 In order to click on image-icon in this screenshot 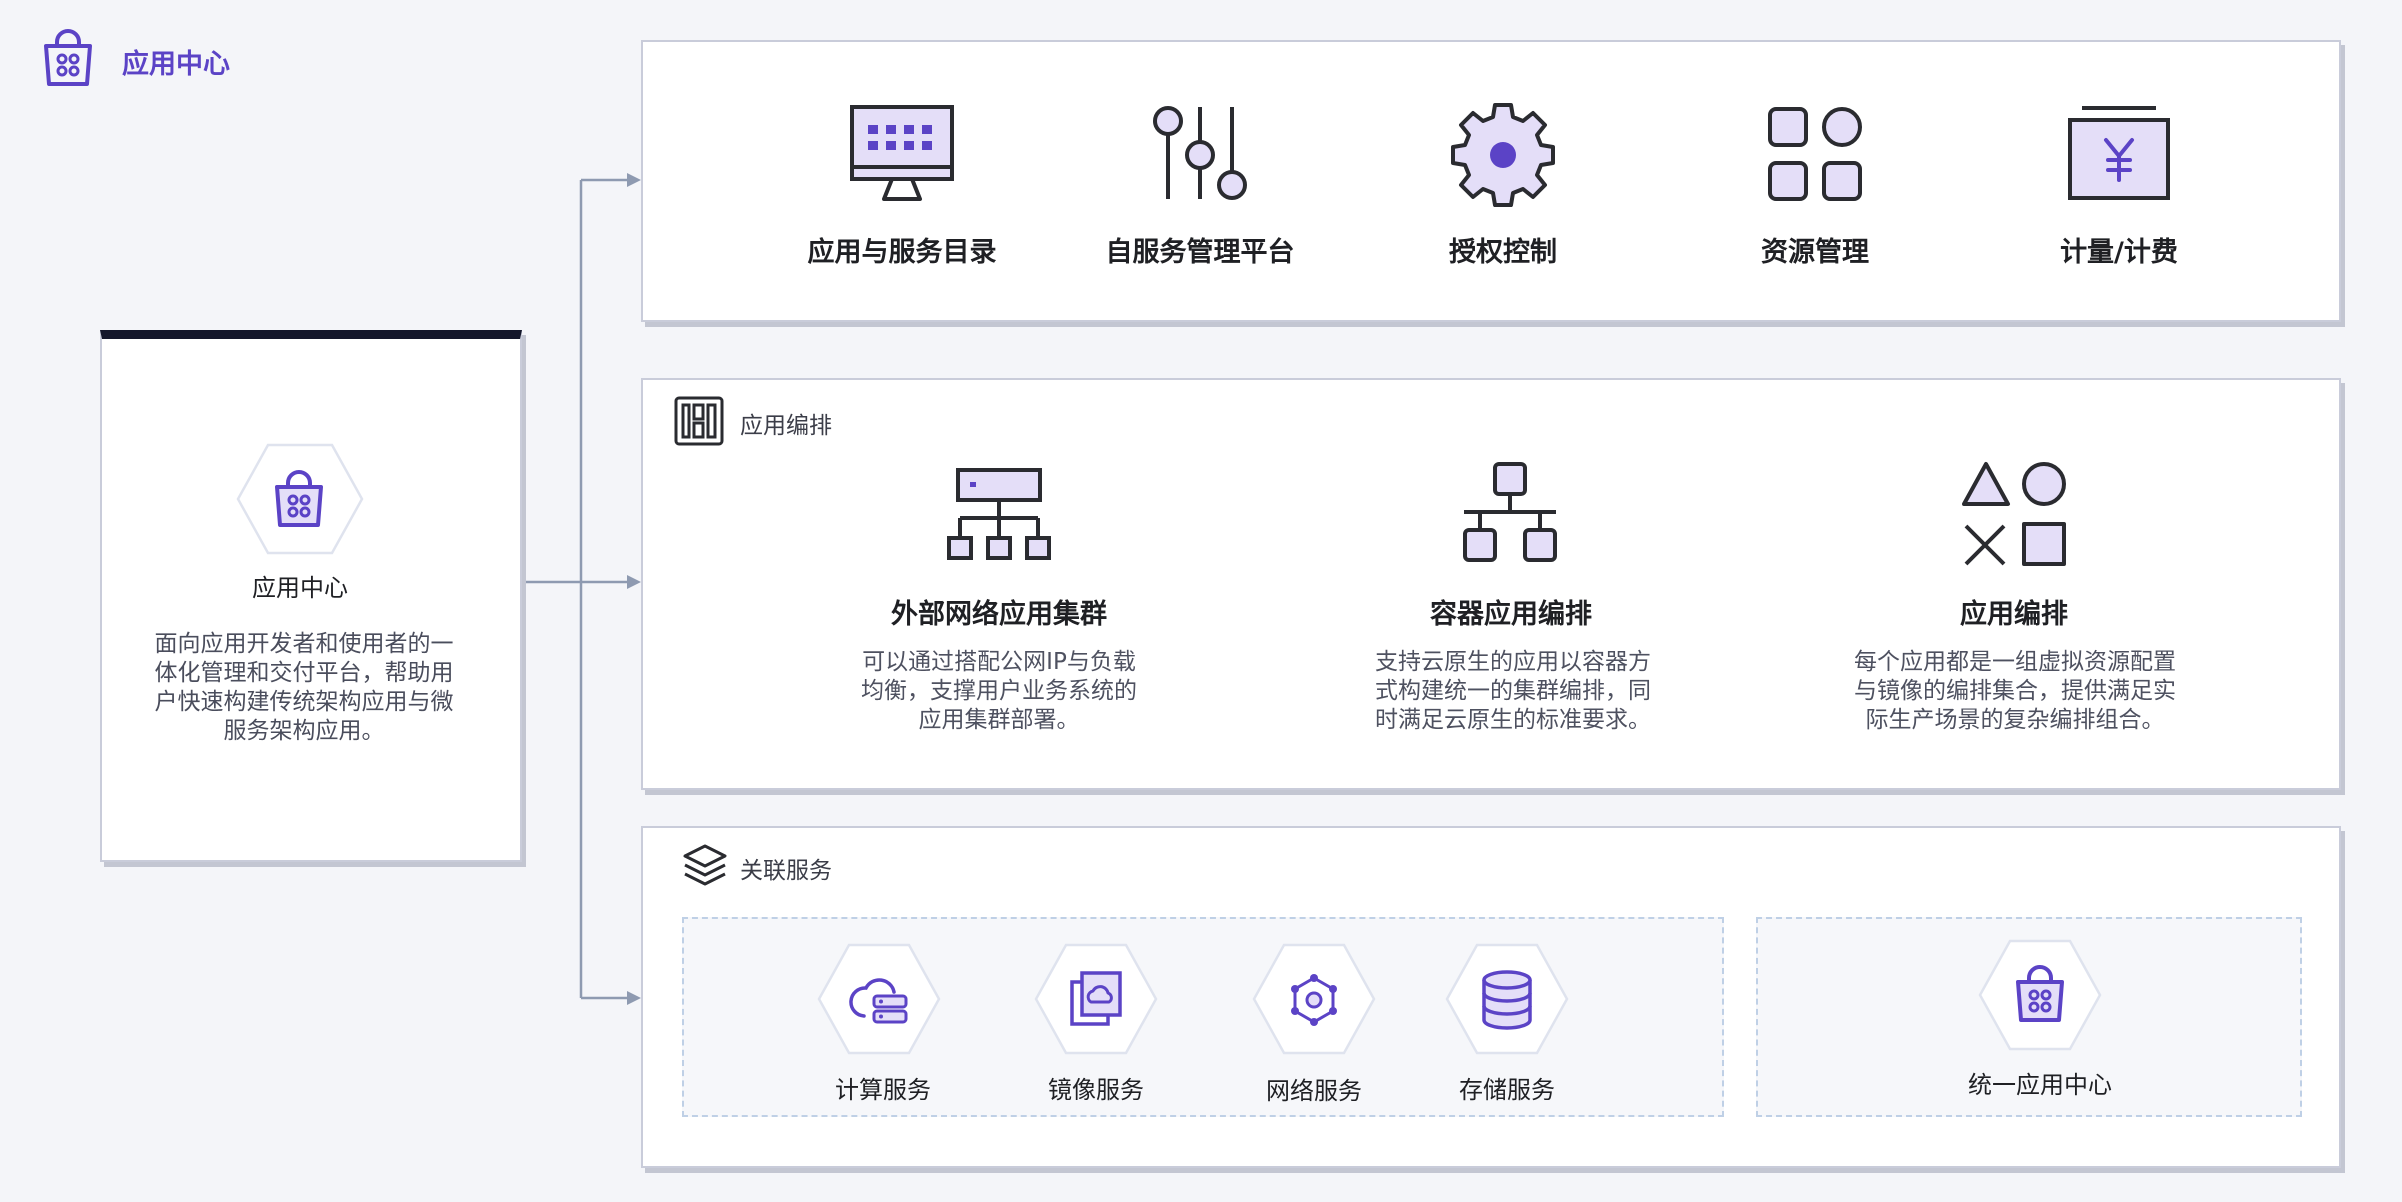, I will do `click(1096, 998)`.